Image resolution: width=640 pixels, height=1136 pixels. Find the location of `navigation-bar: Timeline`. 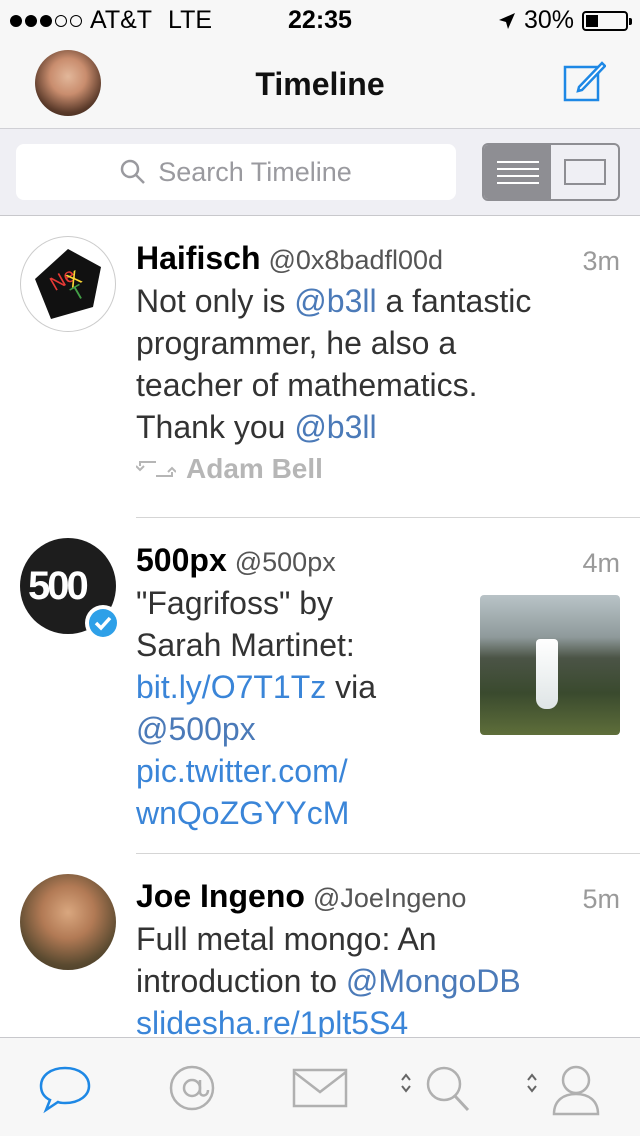

navigation-bar: Timeline is located at coordinates (320, 84).